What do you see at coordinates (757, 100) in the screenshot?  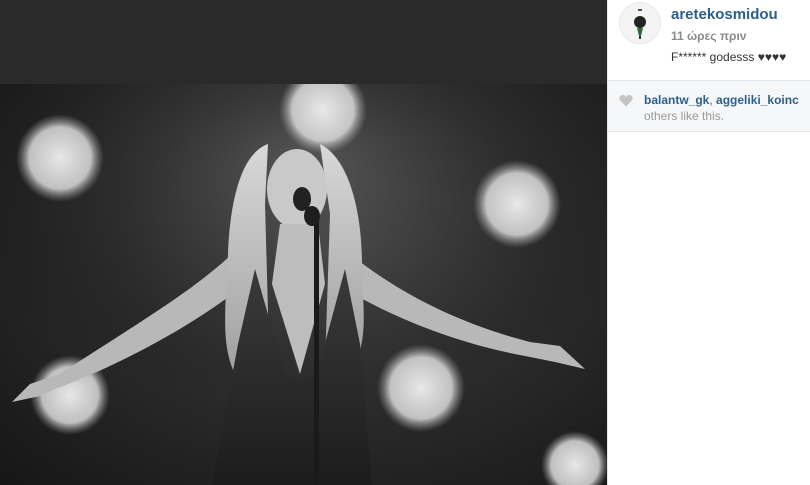 I see `liker-link: aggeliki_koinc` at bounding box center [757, 100].